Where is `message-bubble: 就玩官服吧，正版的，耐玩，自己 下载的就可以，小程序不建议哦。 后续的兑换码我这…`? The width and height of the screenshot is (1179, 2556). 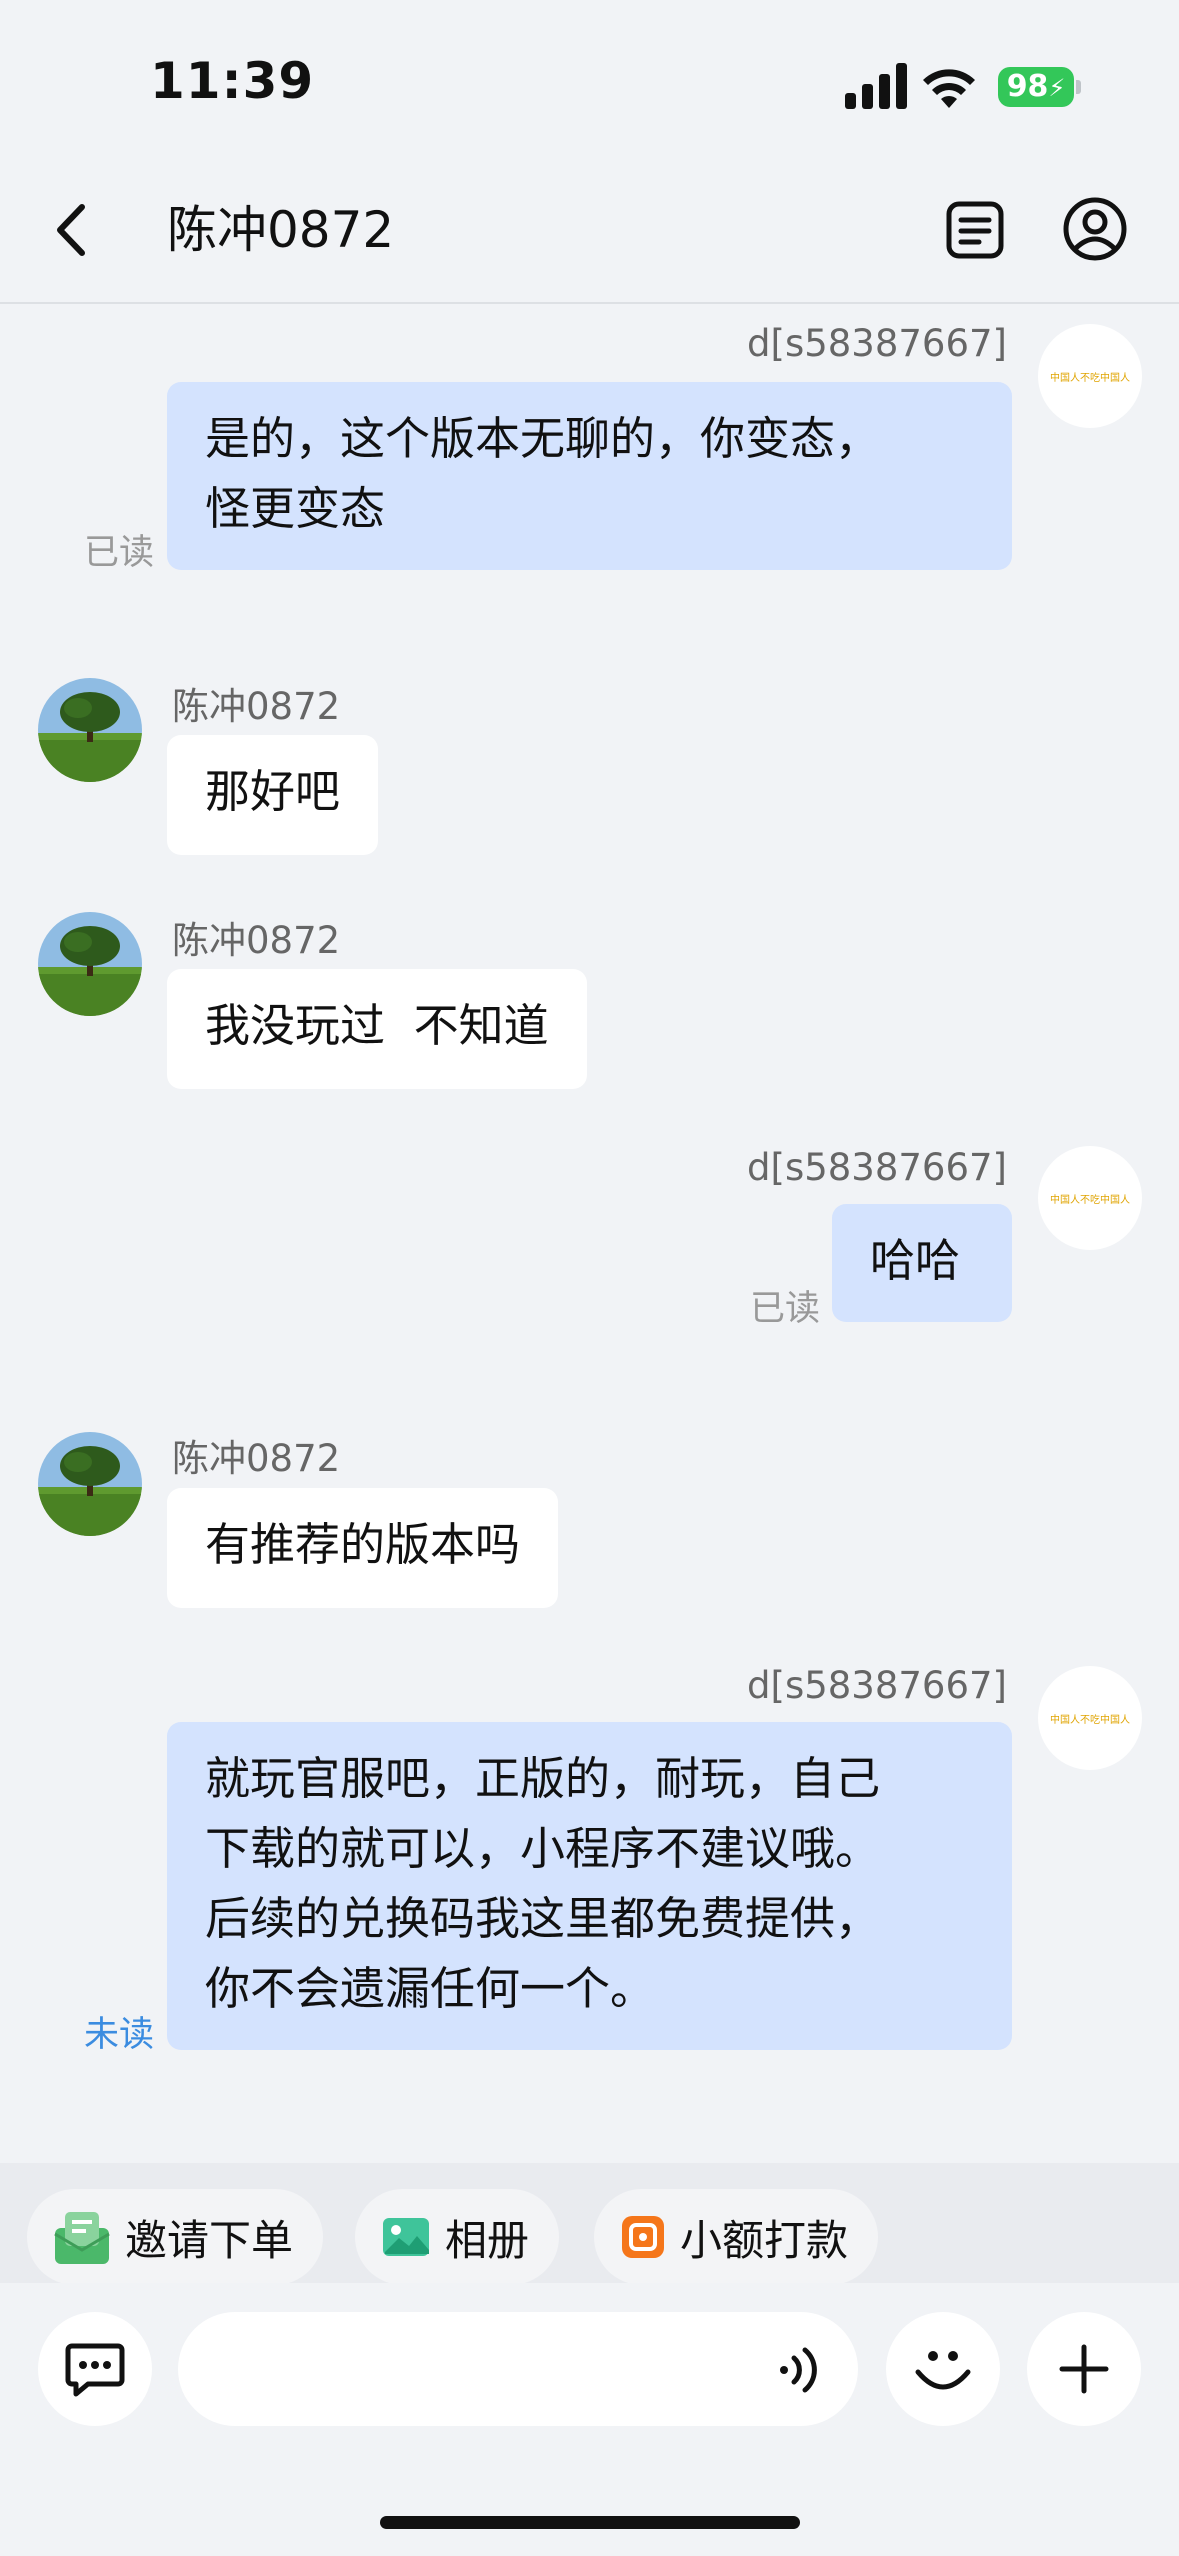 message-bubble: 就玩官服吧，正版的，耐玩，自己 下载的就可以，小程序不建议哦。 后续的兑换码我这… is located at coordinates (589, 1886).